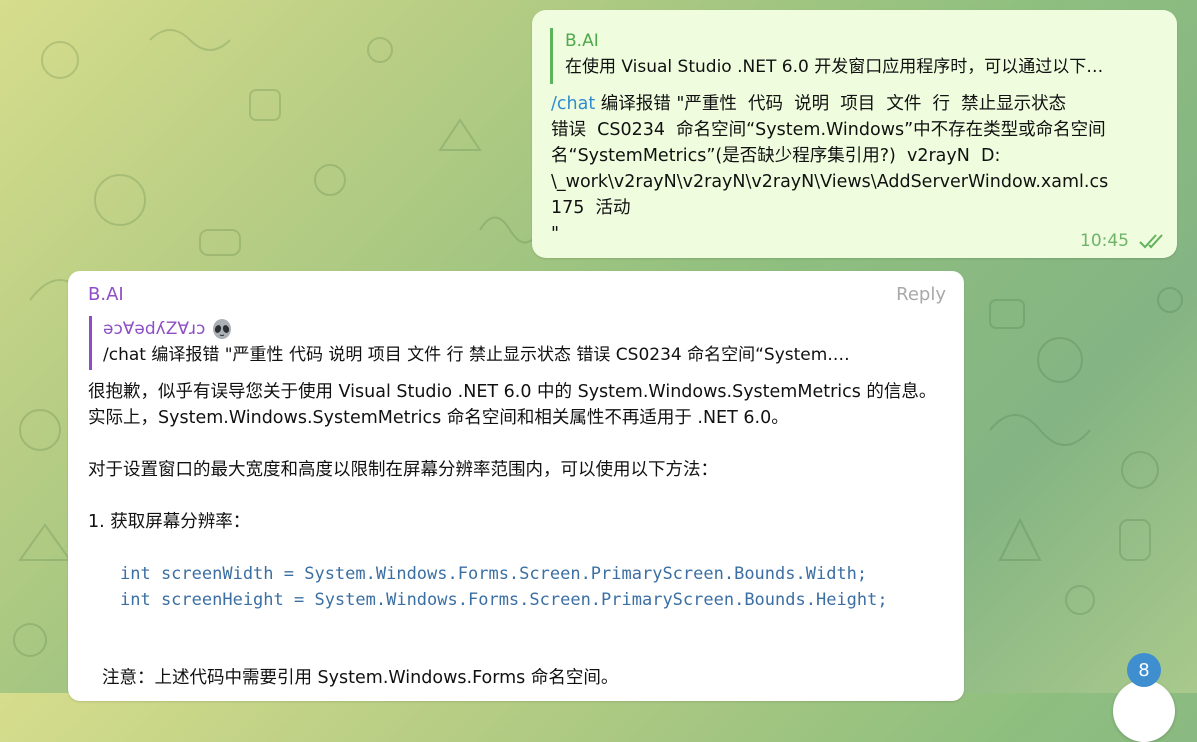 Image resolution: width=1197 pixels, height=742 pixels. I want to click on unread-count-badge: 8, so click(1144, 670).